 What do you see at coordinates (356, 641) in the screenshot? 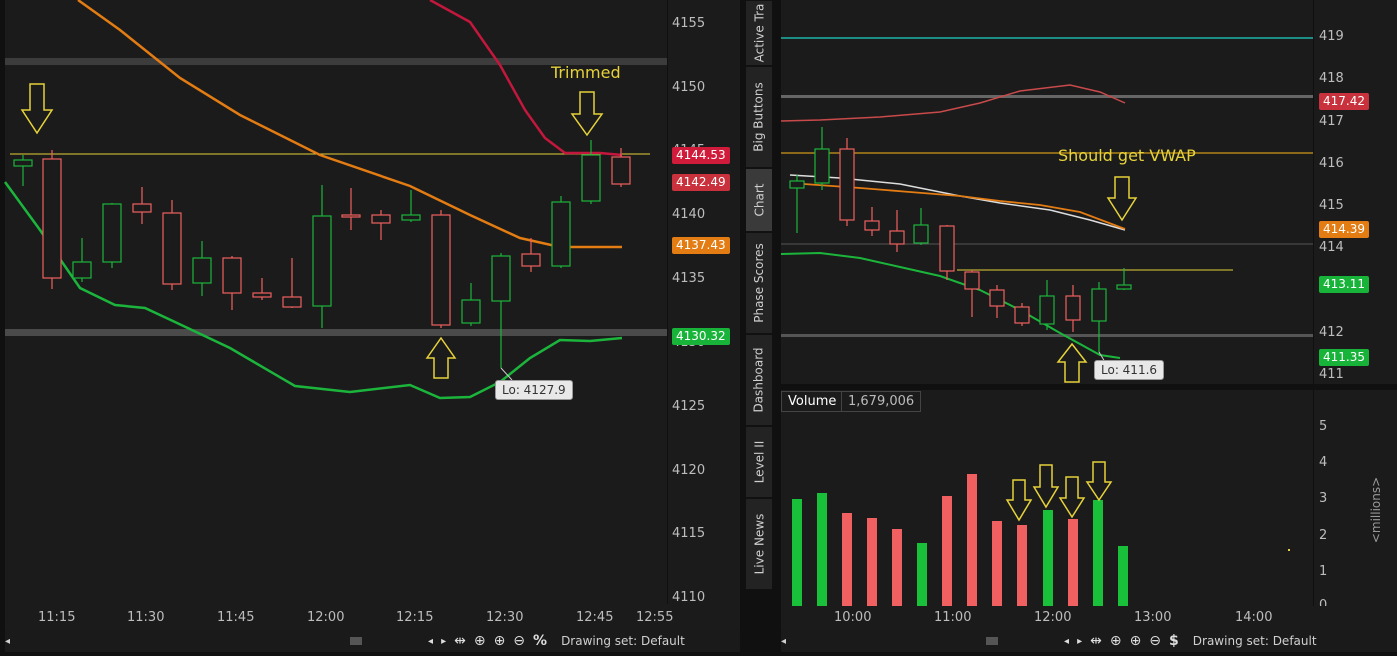
I see `scroll-thumb` at bounding box center [356, 641].